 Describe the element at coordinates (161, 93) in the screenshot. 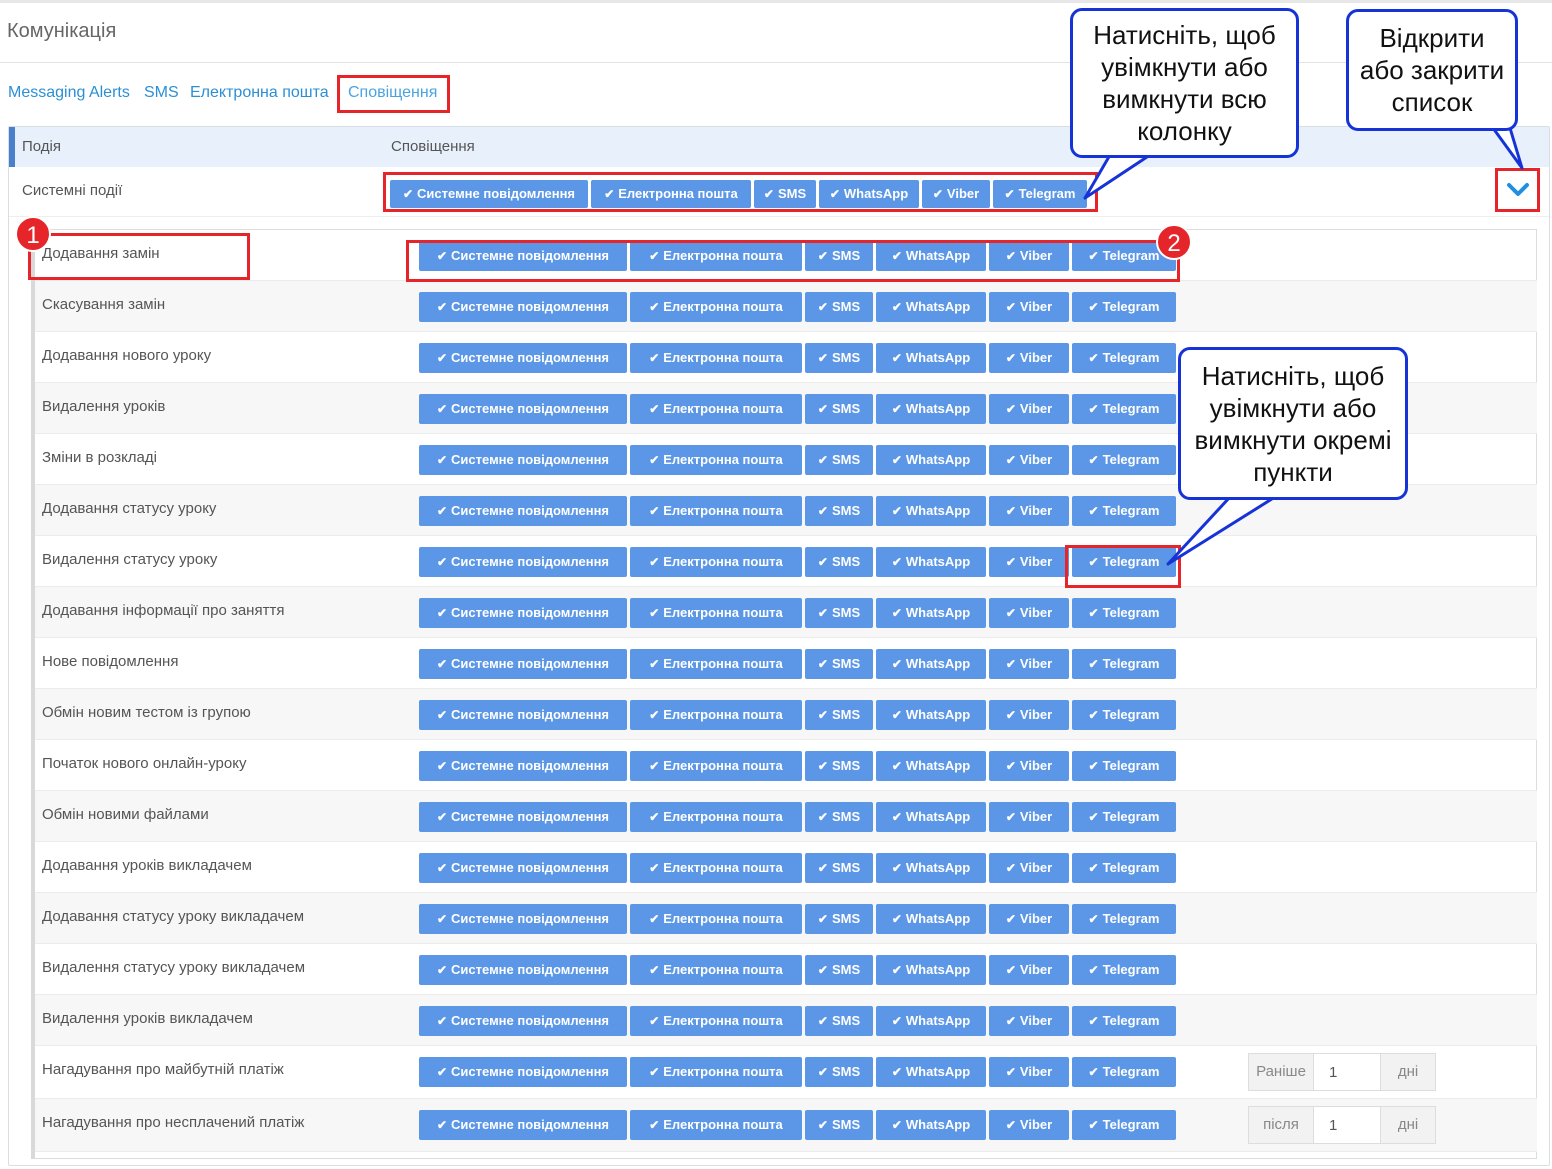

I see `tab-sms: SMS` at that location.